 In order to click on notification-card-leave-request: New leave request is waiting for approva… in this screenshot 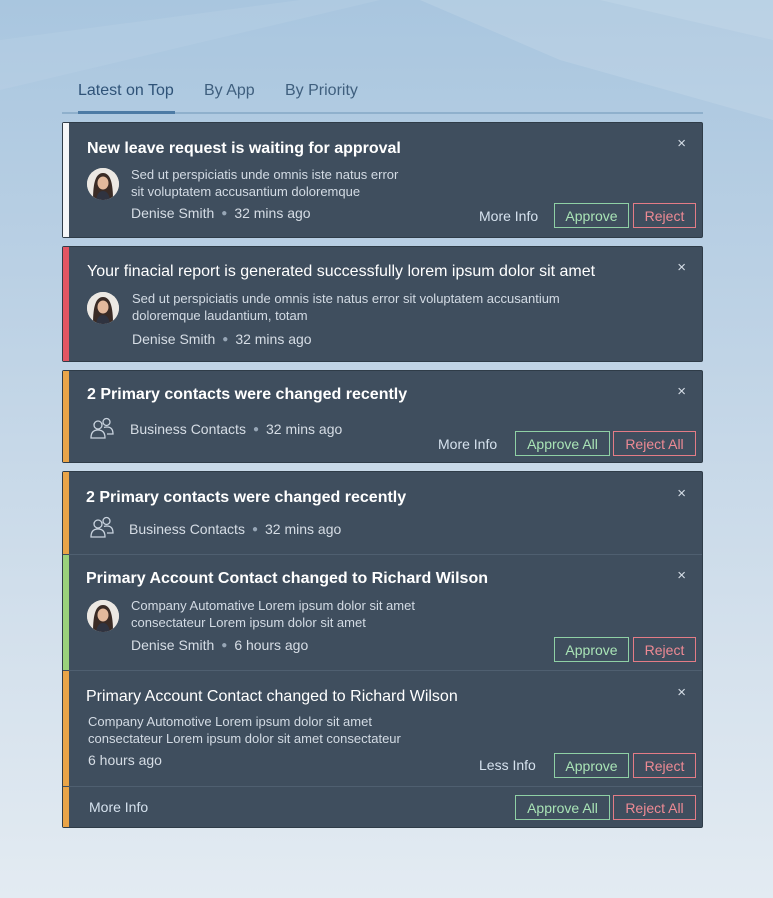, I will do `click(382, 180)`.